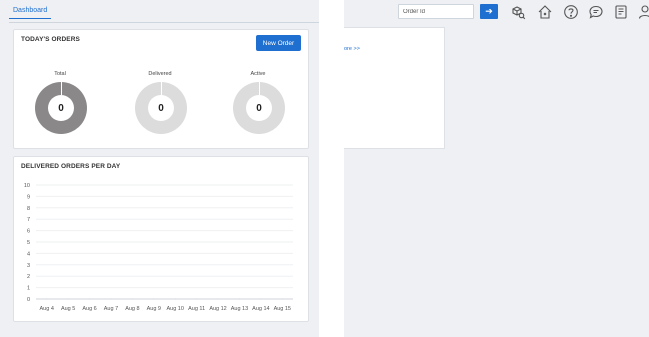 This screenshot has height=337, width=649. I want to click on info-popover: ore >>, so click(394, 88).